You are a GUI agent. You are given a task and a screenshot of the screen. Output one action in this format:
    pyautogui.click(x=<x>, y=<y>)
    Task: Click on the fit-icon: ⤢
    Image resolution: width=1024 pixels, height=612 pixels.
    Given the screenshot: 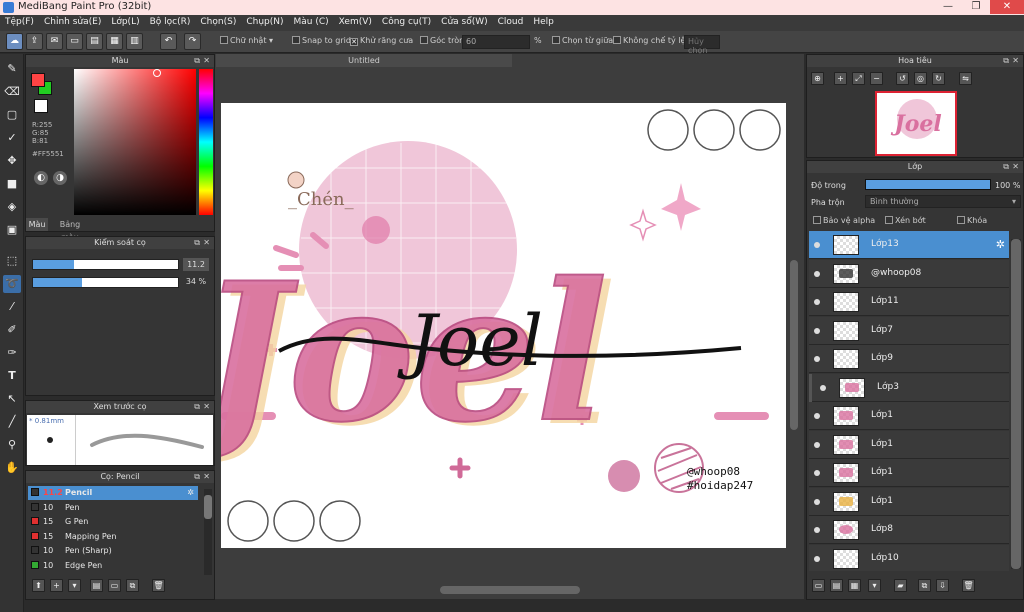 What is the action you would take?
    pyautogui.click(x=858, y=78)
    